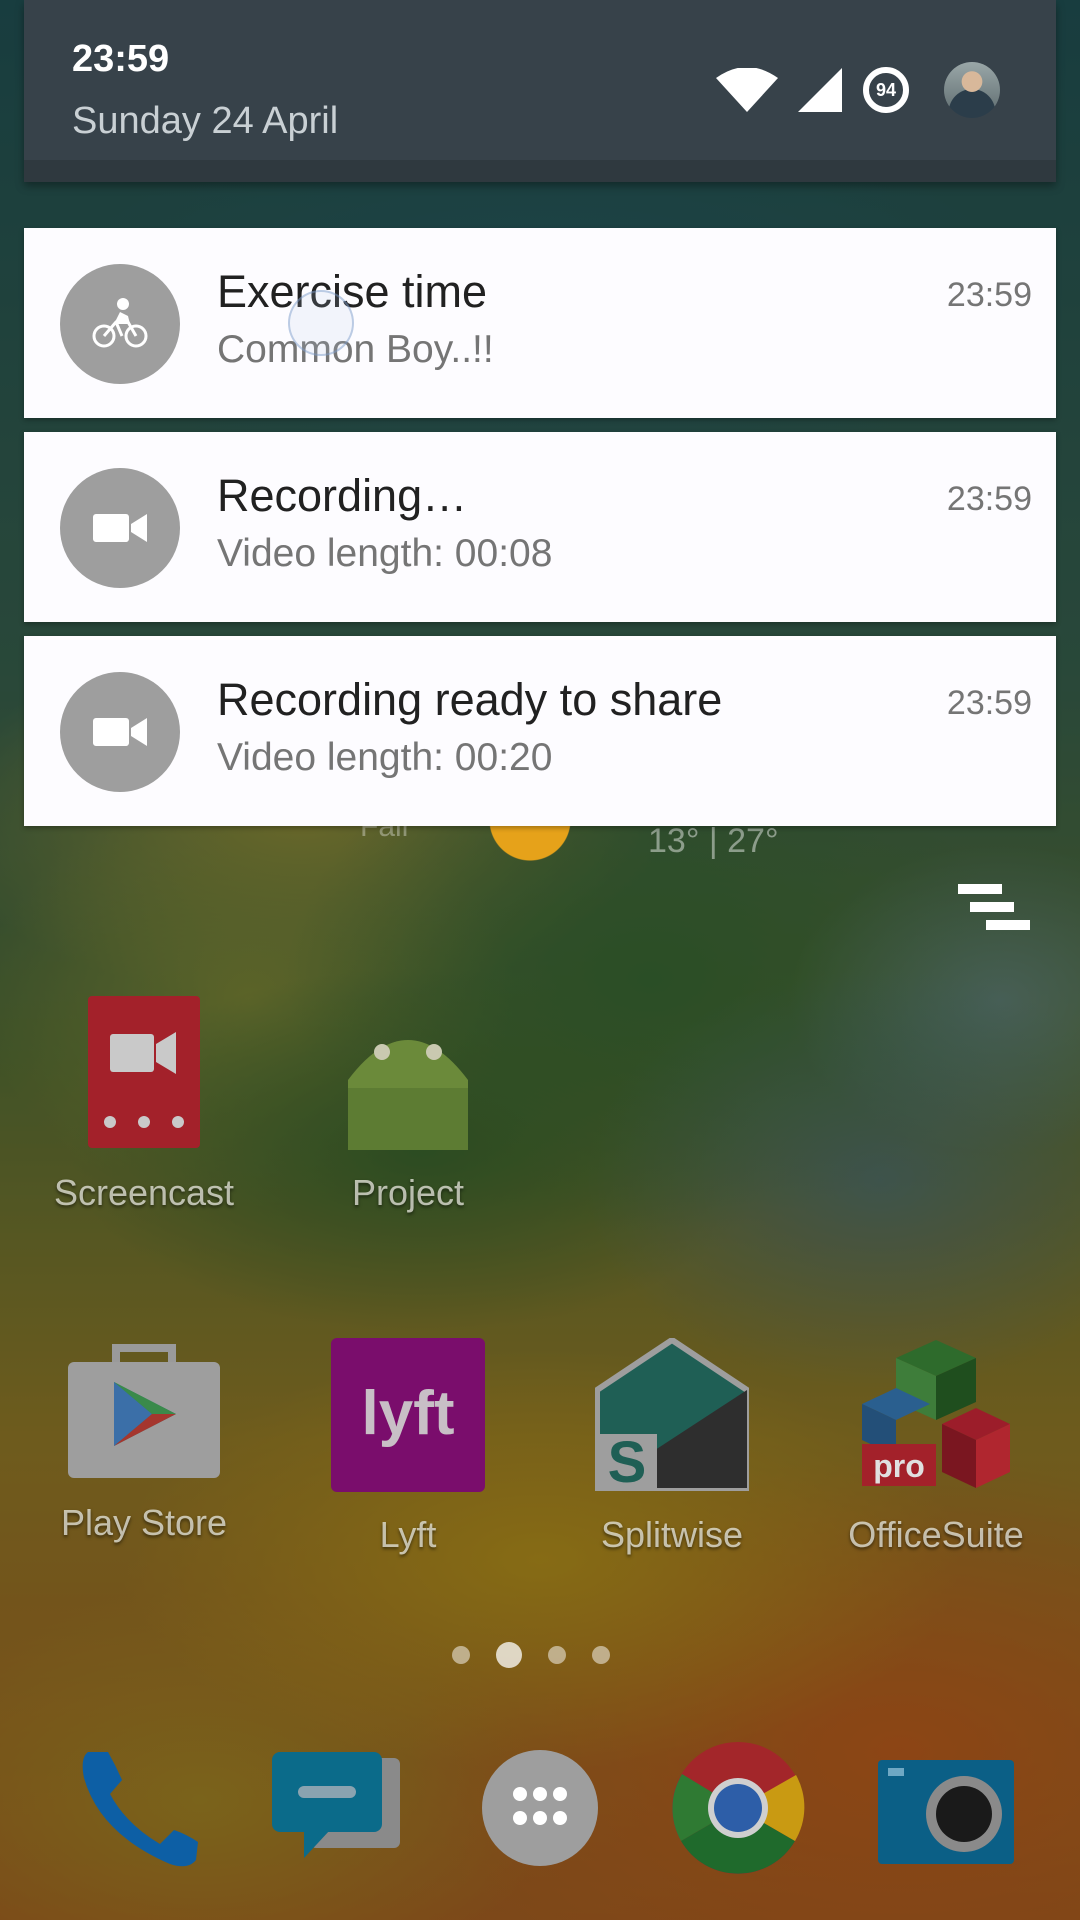 This screenshot has height=1920, width=1080. What do you see at coordinates (355, 349) in the screenshot?
I see `notification-text: Common Boy..!!` at bounding box center [355, 349].